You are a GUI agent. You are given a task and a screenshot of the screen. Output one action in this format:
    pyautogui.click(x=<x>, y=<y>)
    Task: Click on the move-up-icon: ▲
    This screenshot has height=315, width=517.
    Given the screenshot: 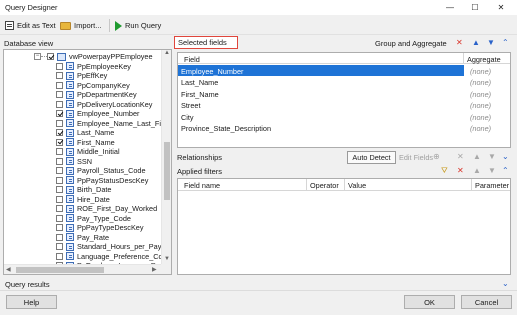 What is the action you would take?
    pyautogui.click(x=476, y=43)
    